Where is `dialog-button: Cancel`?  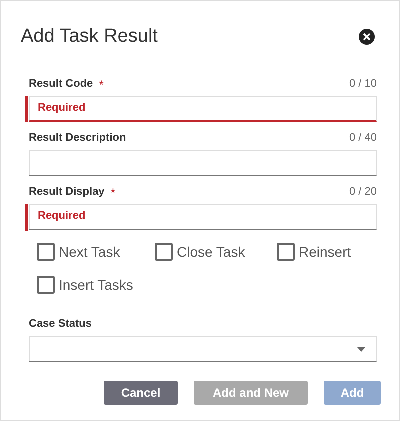 dialog-button: Cancel is located at coordinates (141, 393).